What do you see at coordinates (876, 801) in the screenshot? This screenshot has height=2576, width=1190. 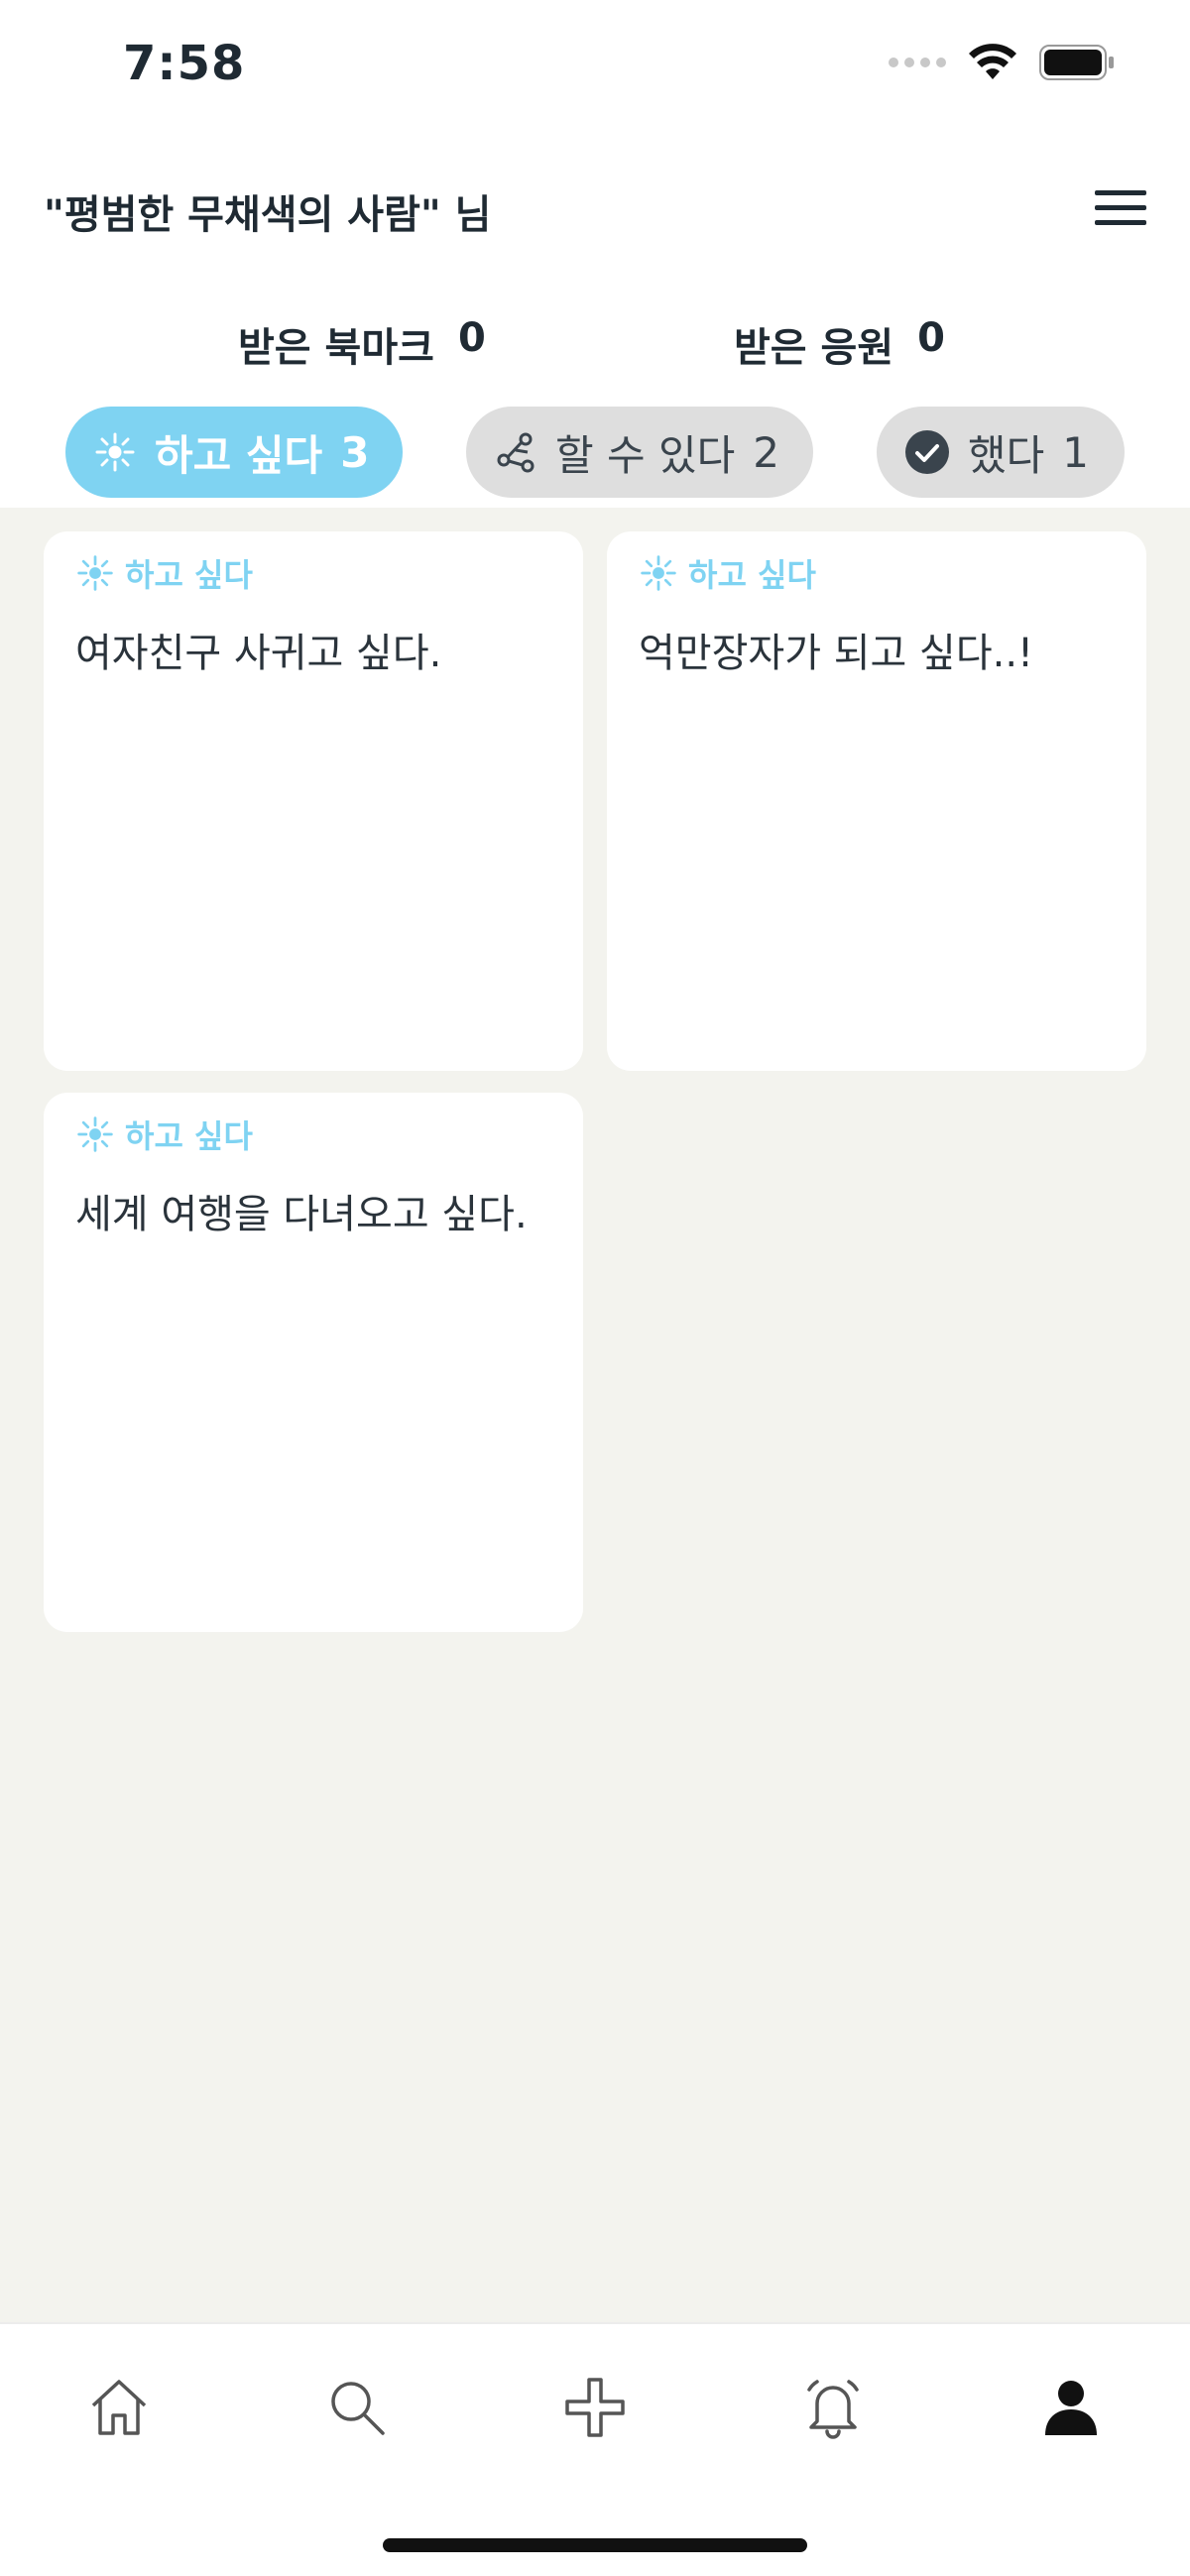 I see `card-item: 하고 싶다 억만장자가 되고 싶다..!` at bounding box center [876, 801].